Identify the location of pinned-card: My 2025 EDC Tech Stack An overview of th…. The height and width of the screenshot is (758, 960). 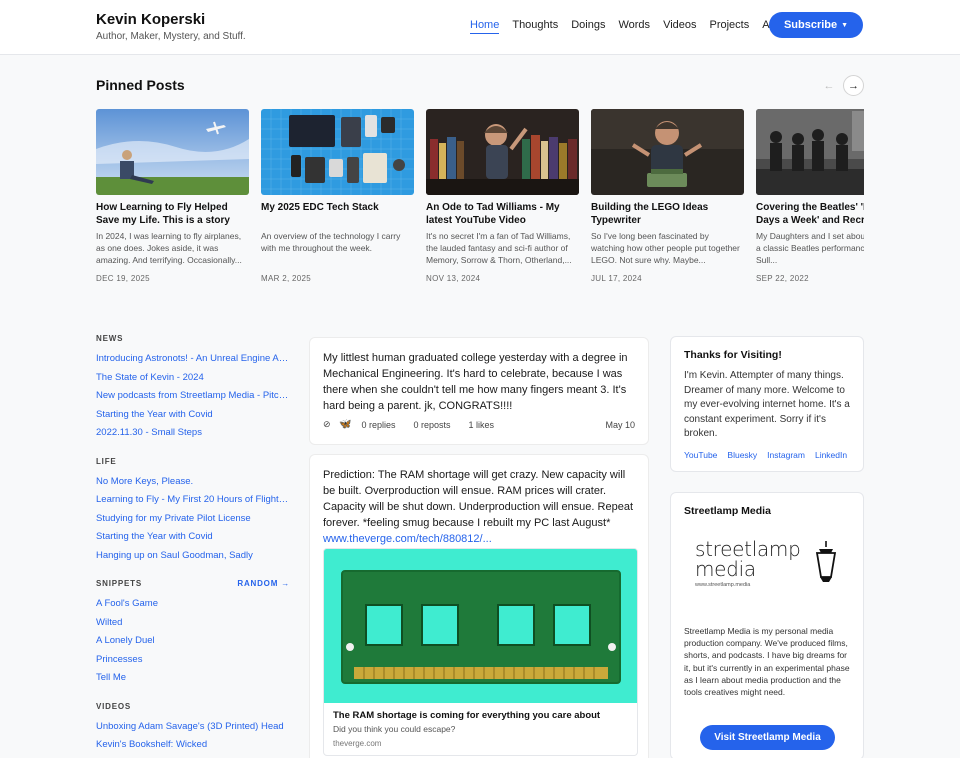
(337, 196).